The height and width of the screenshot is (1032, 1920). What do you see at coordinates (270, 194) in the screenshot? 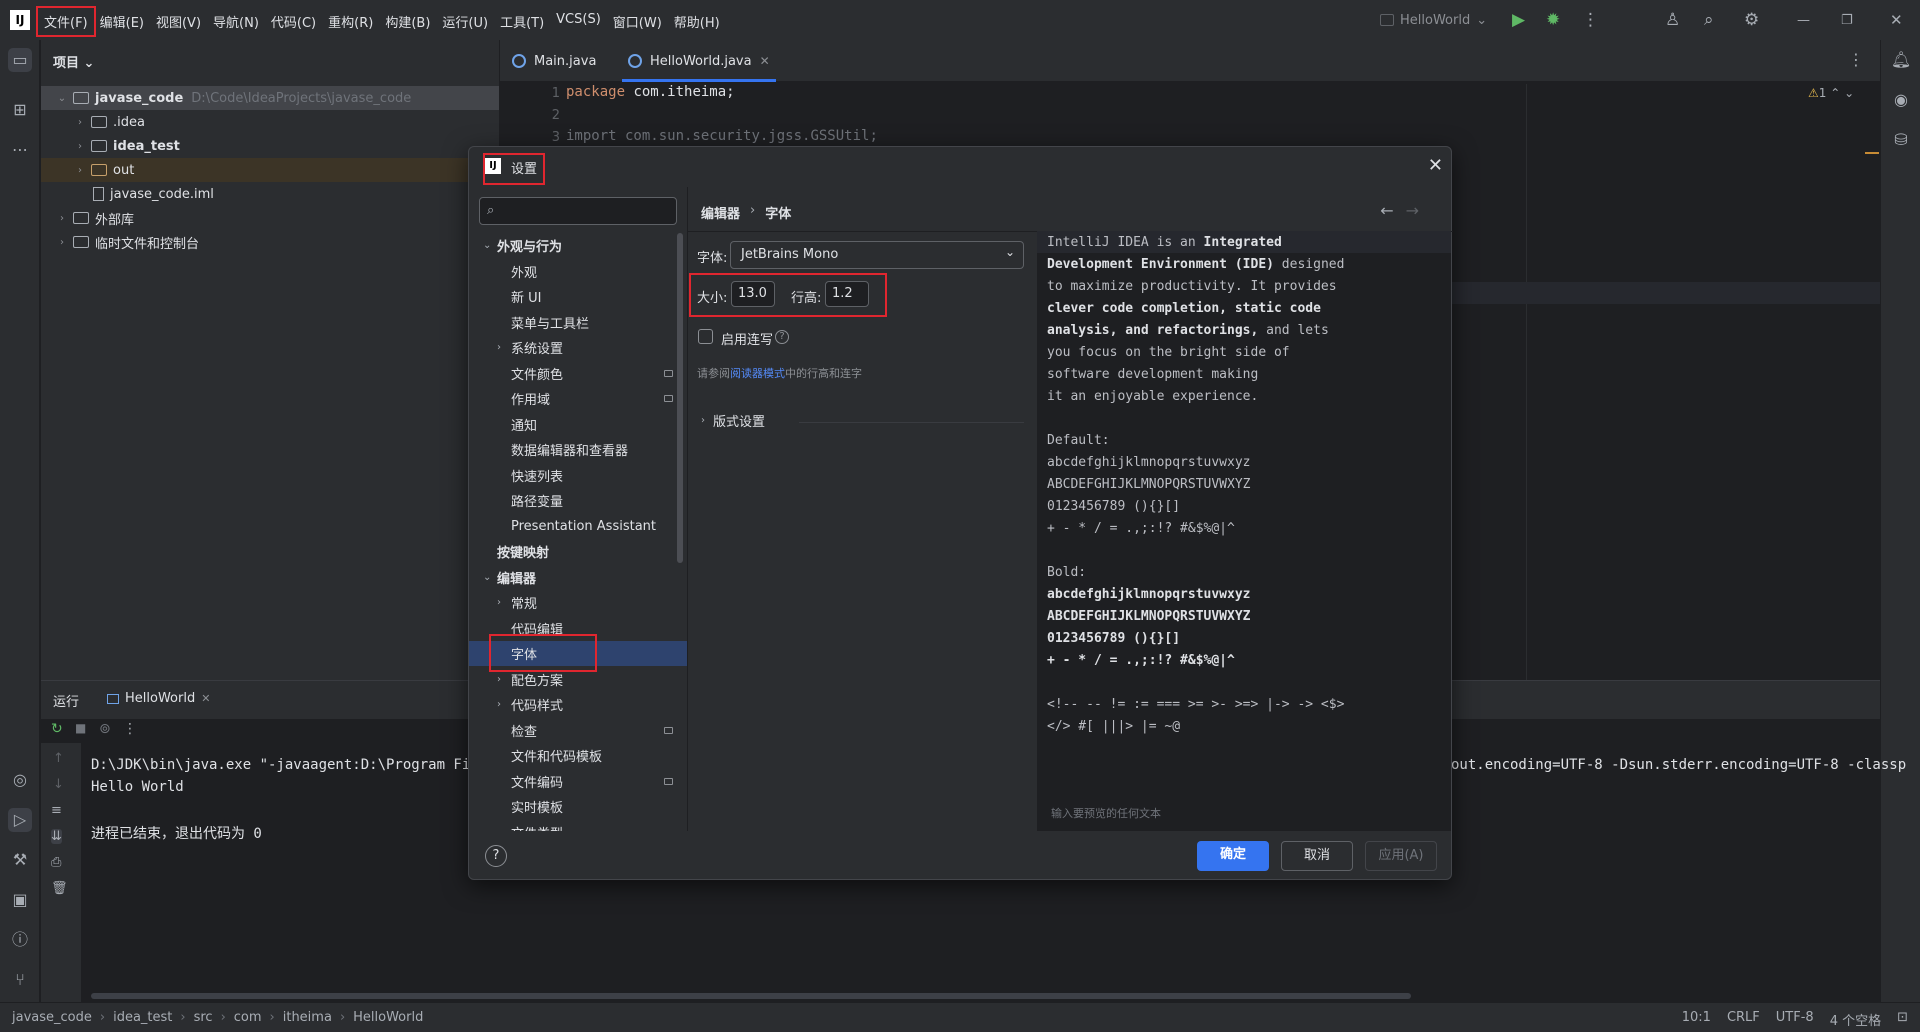
I see `tree-item-iml: javase_code.iml` at bounding box center [270, 194].